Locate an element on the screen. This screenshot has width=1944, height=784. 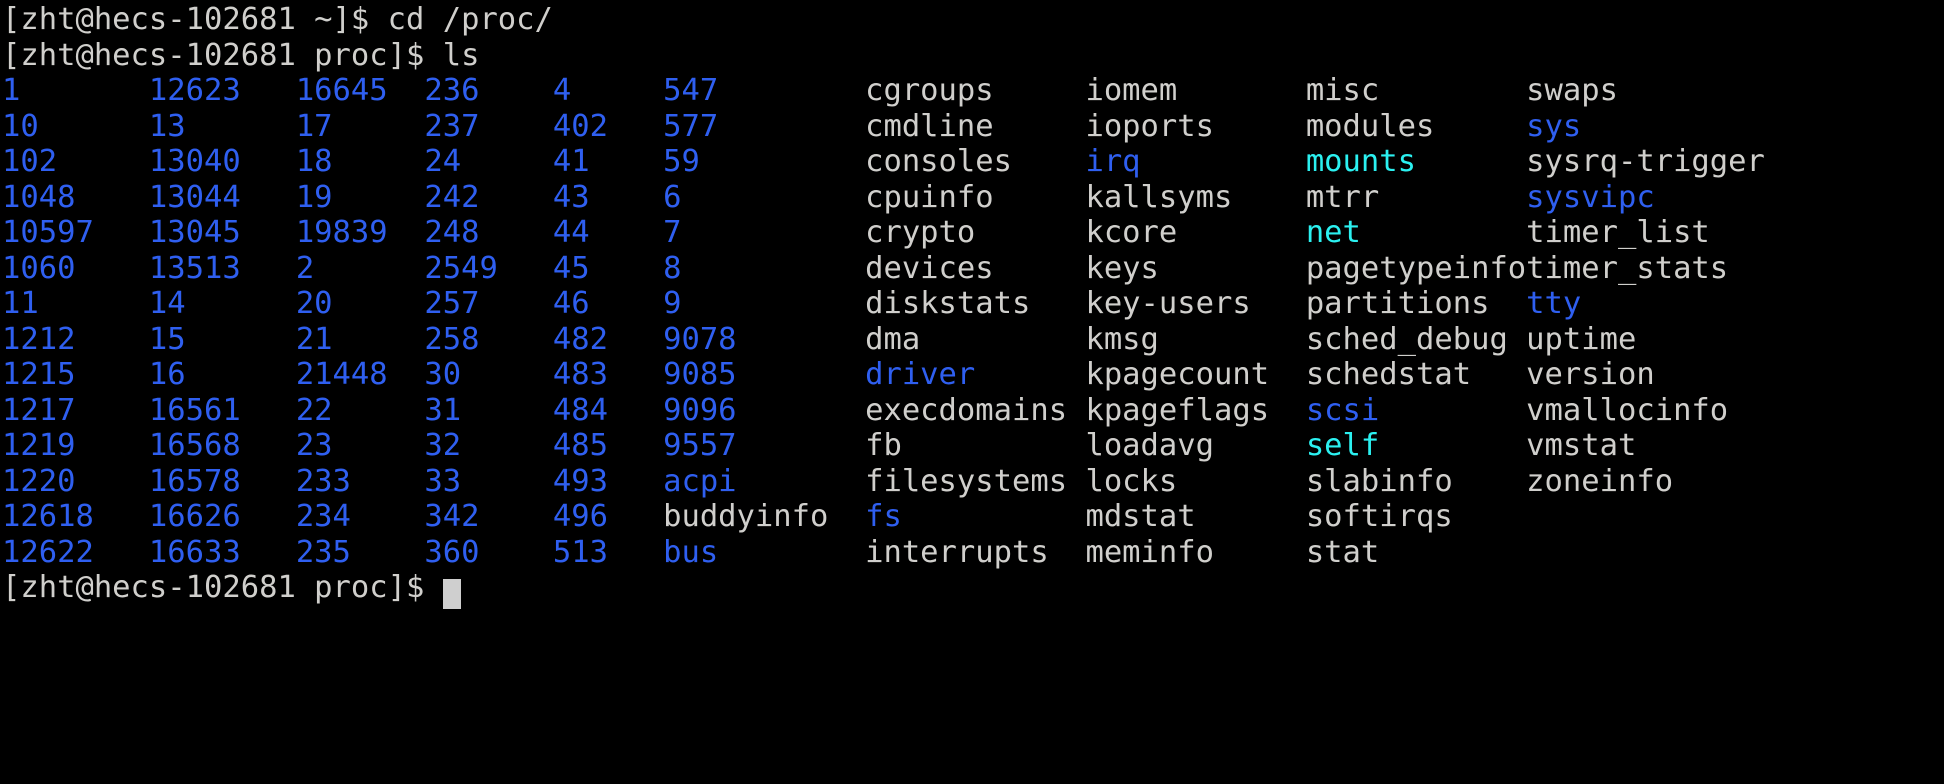
listing-entry: 342 is located at coordinates (488, 517).